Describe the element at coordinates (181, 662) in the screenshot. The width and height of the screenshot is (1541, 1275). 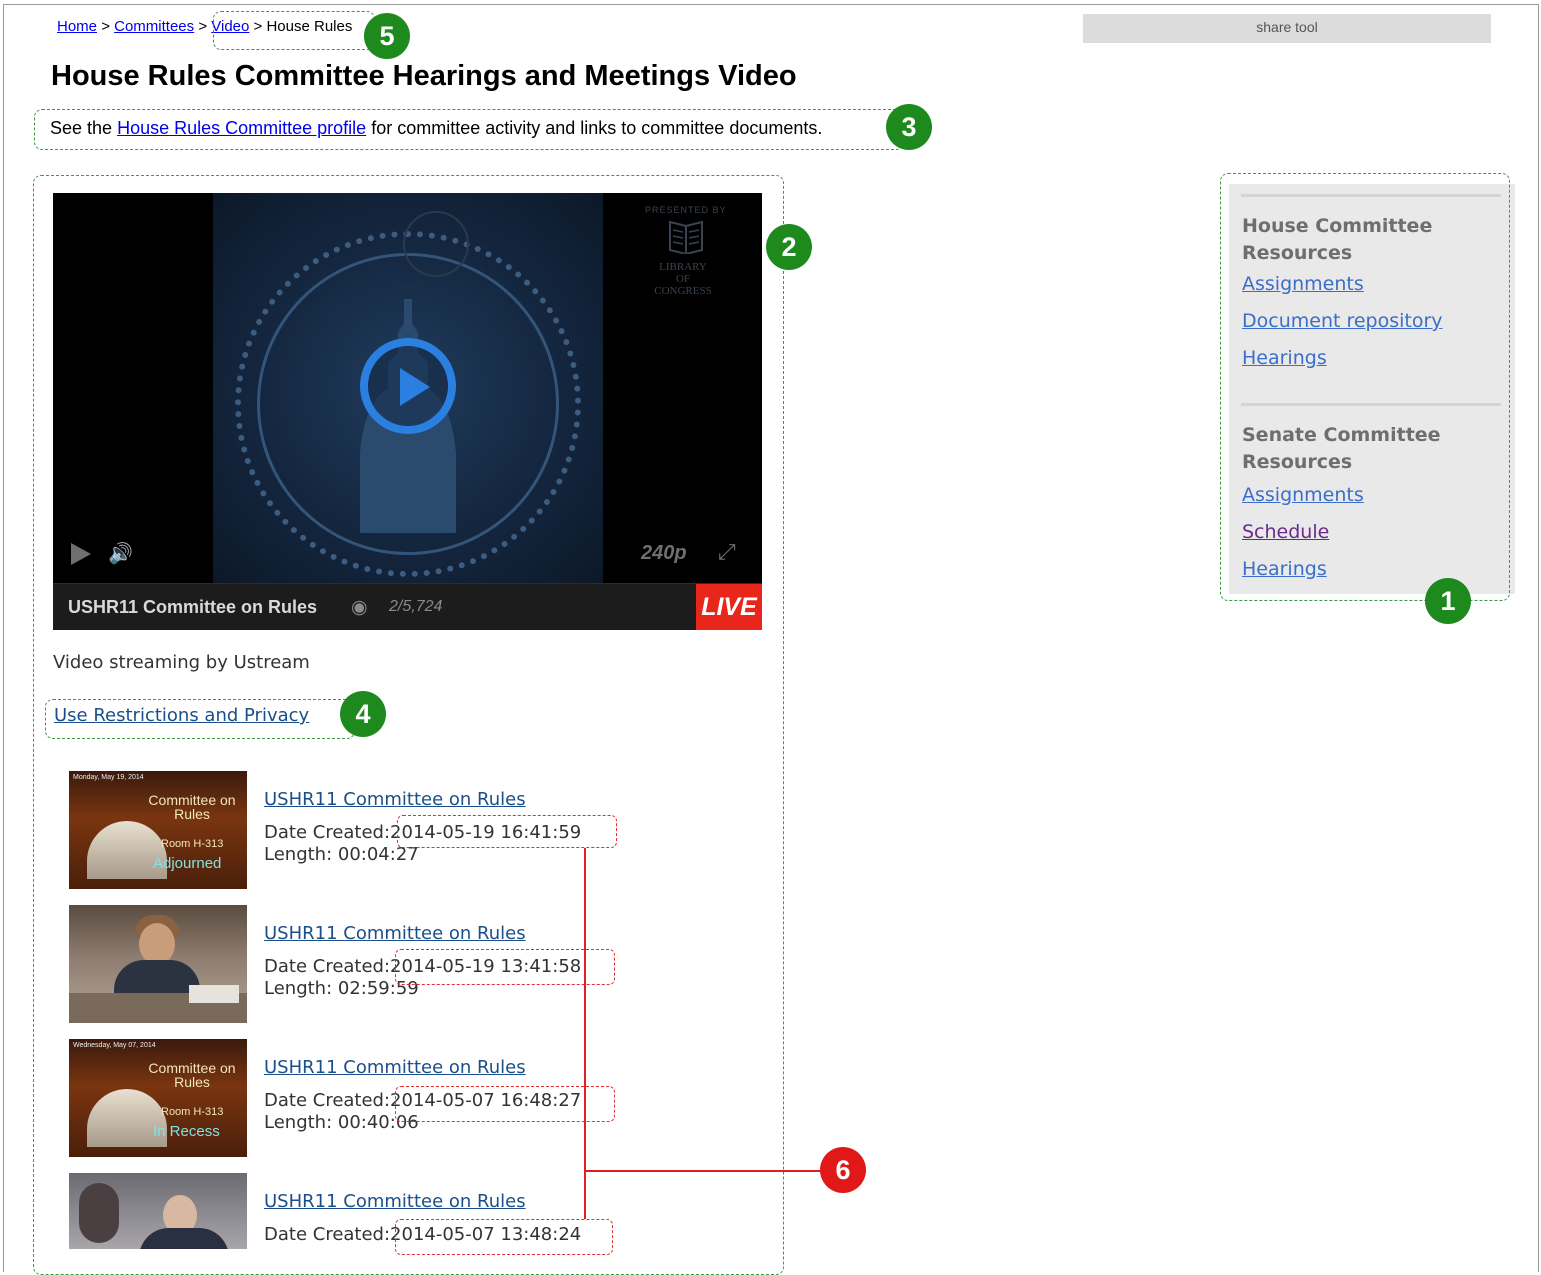
I see `streaming-note: Video streaming by Ustream` at that location.